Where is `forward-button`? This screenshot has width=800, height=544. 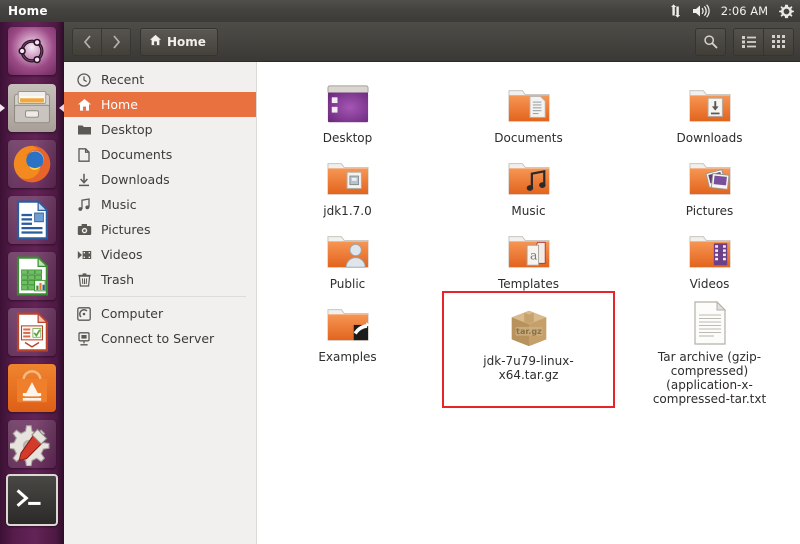
forward-button is located at coordinates (115, 41).